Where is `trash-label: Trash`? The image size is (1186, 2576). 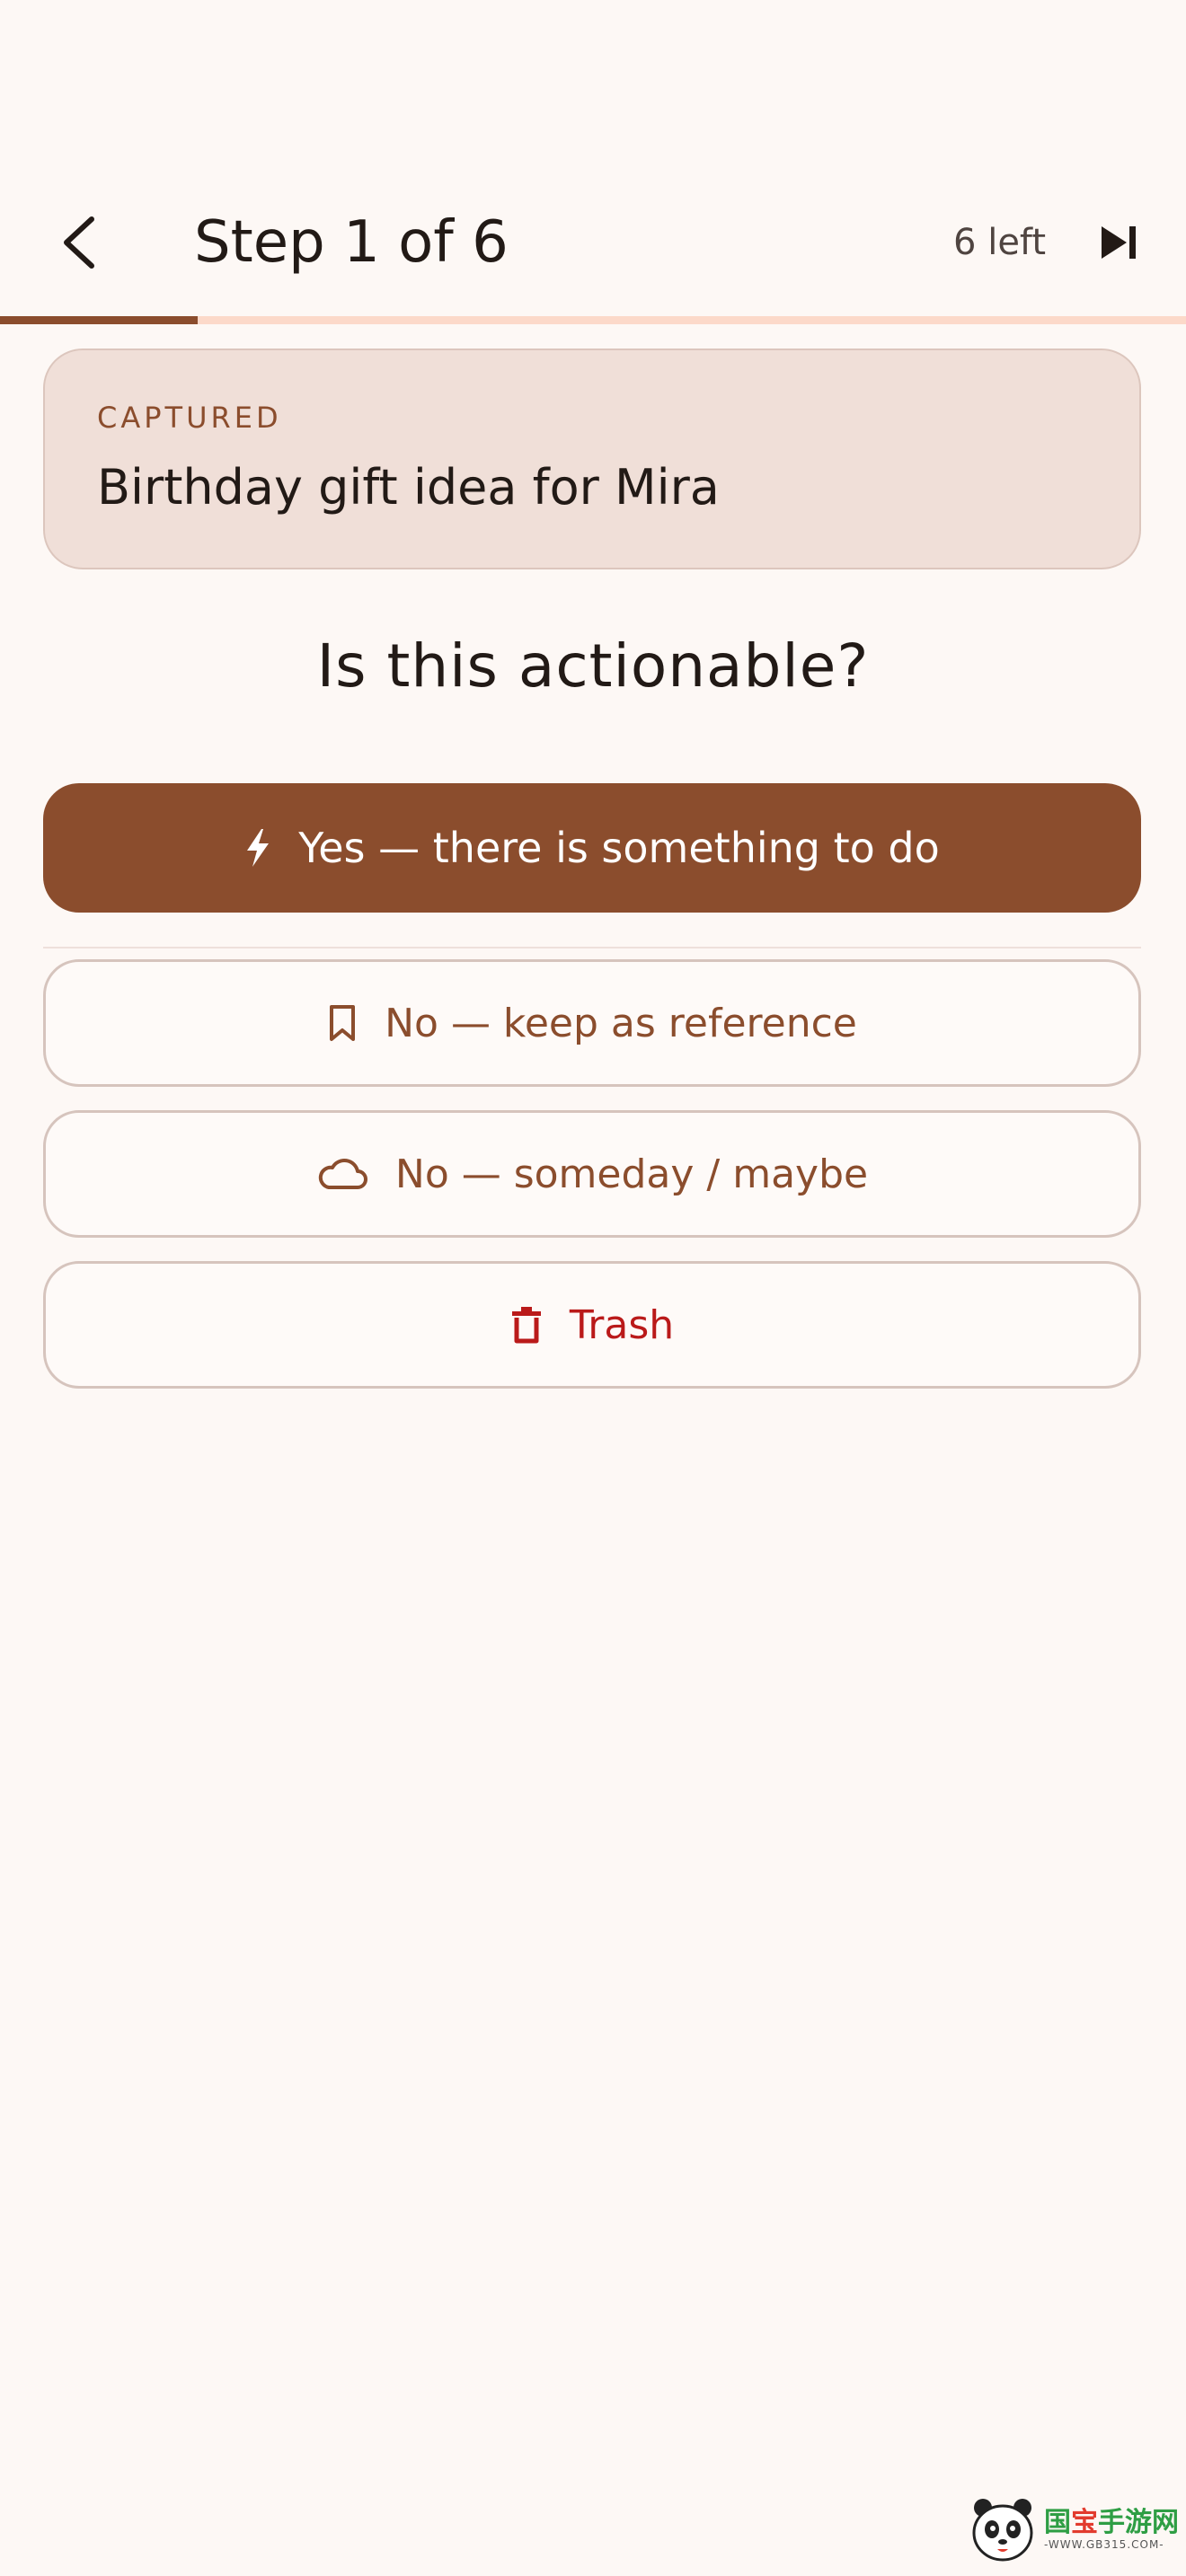 trash-label: Trash is located at coordinates (622, 1324).